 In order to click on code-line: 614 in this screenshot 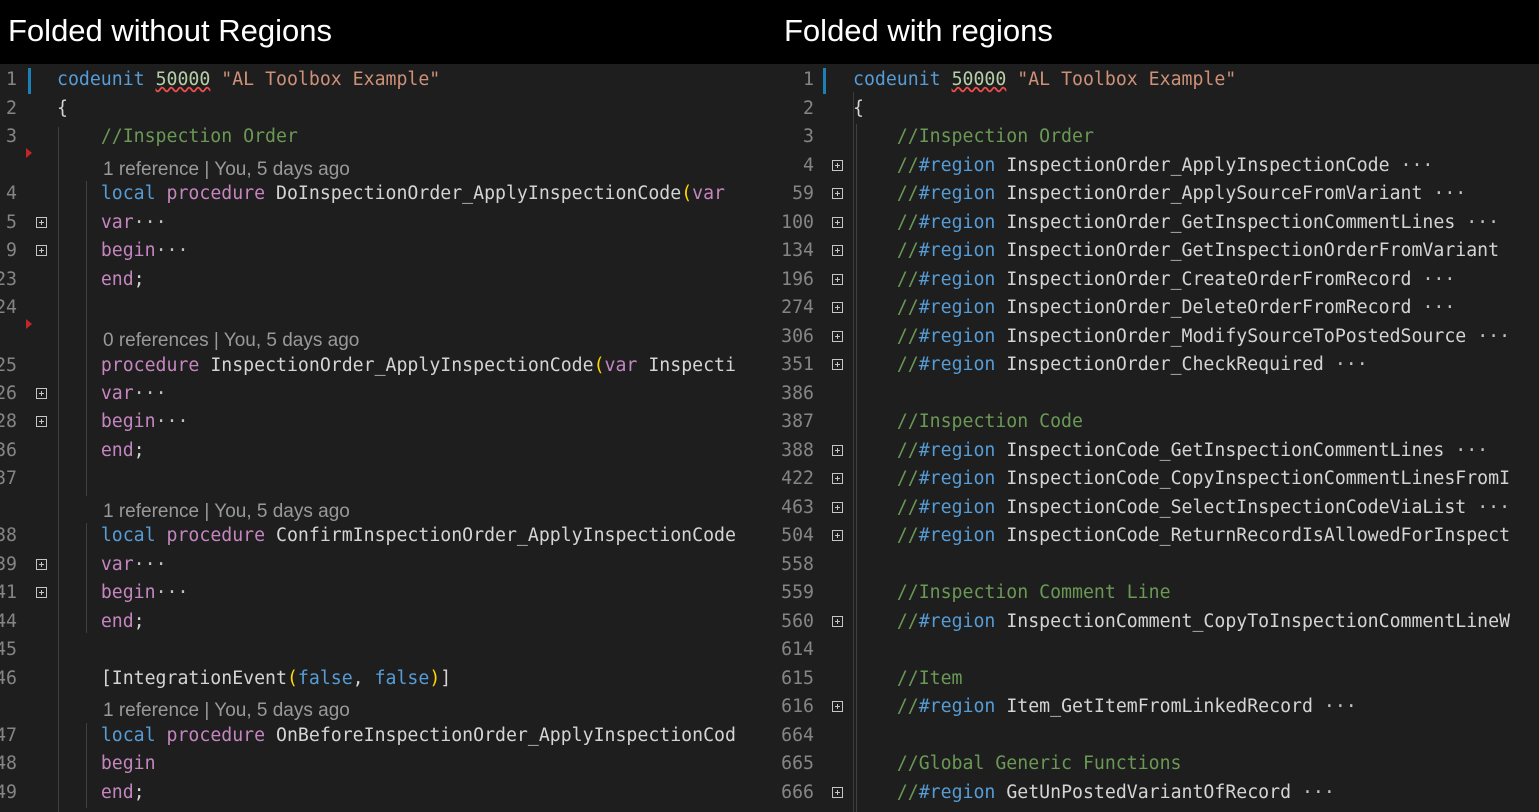, I will do `click(1155, 650)`.